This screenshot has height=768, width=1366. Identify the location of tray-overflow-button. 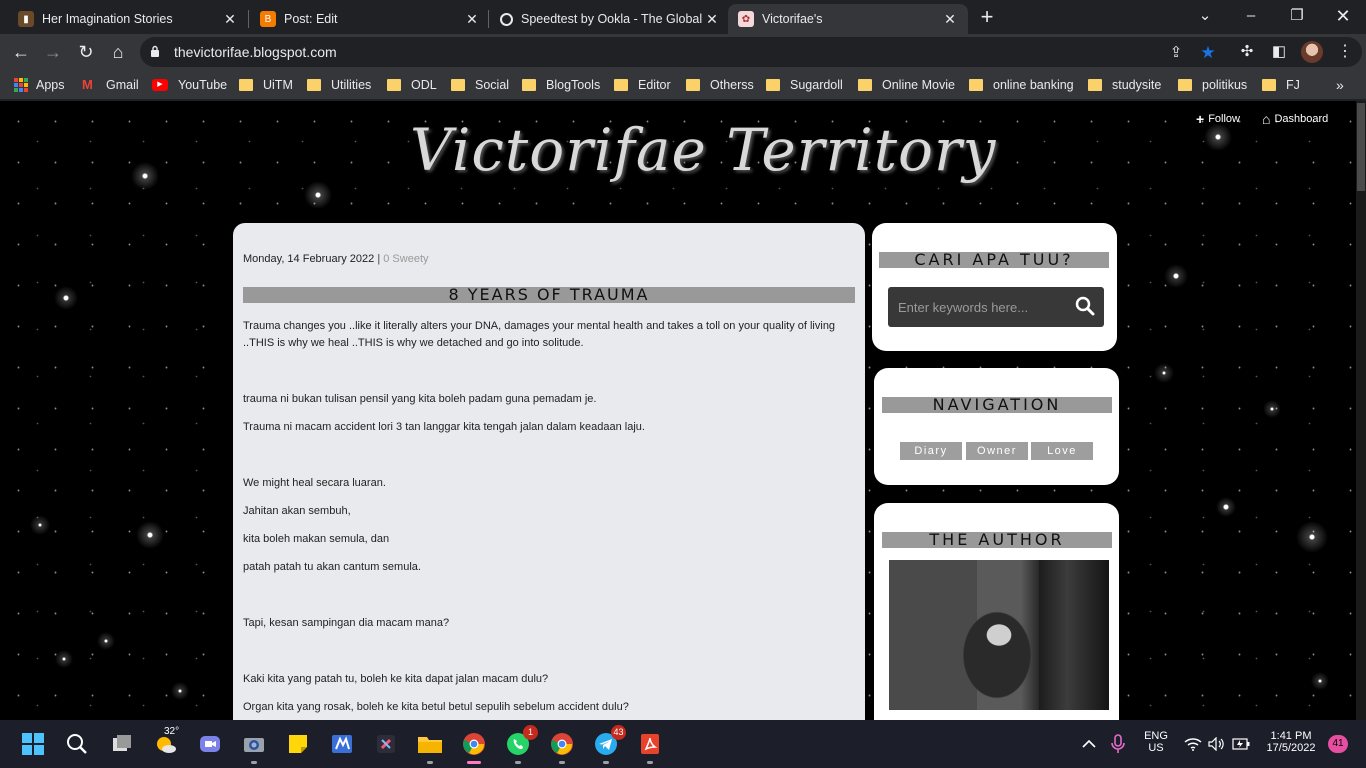
(1089, 744).